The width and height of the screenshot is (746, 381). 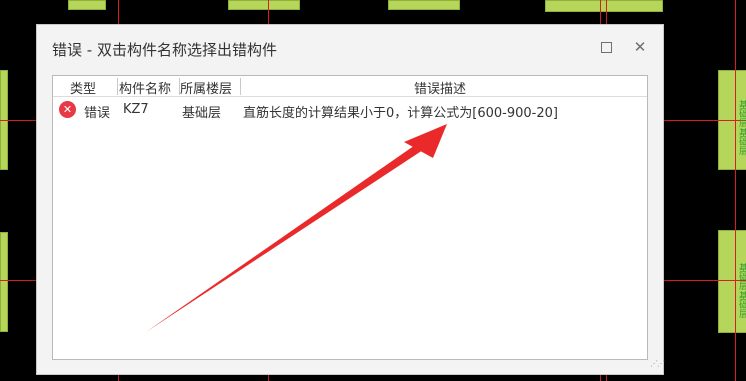 What do you see at coordinates (136, 109) in the screenshot?
I see `row-component-name: KZ7` at bounding box center [136, 109].